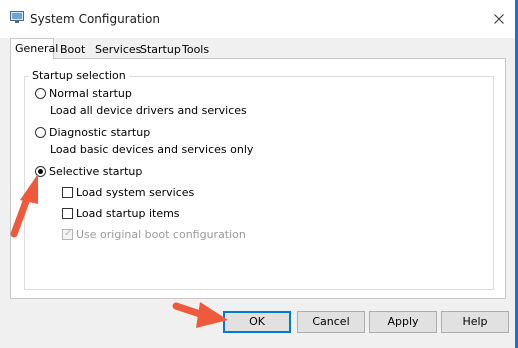  Describe the element at coordinates (95, 19) in the screenshot. I see `window-title: System Configuration` at that location.